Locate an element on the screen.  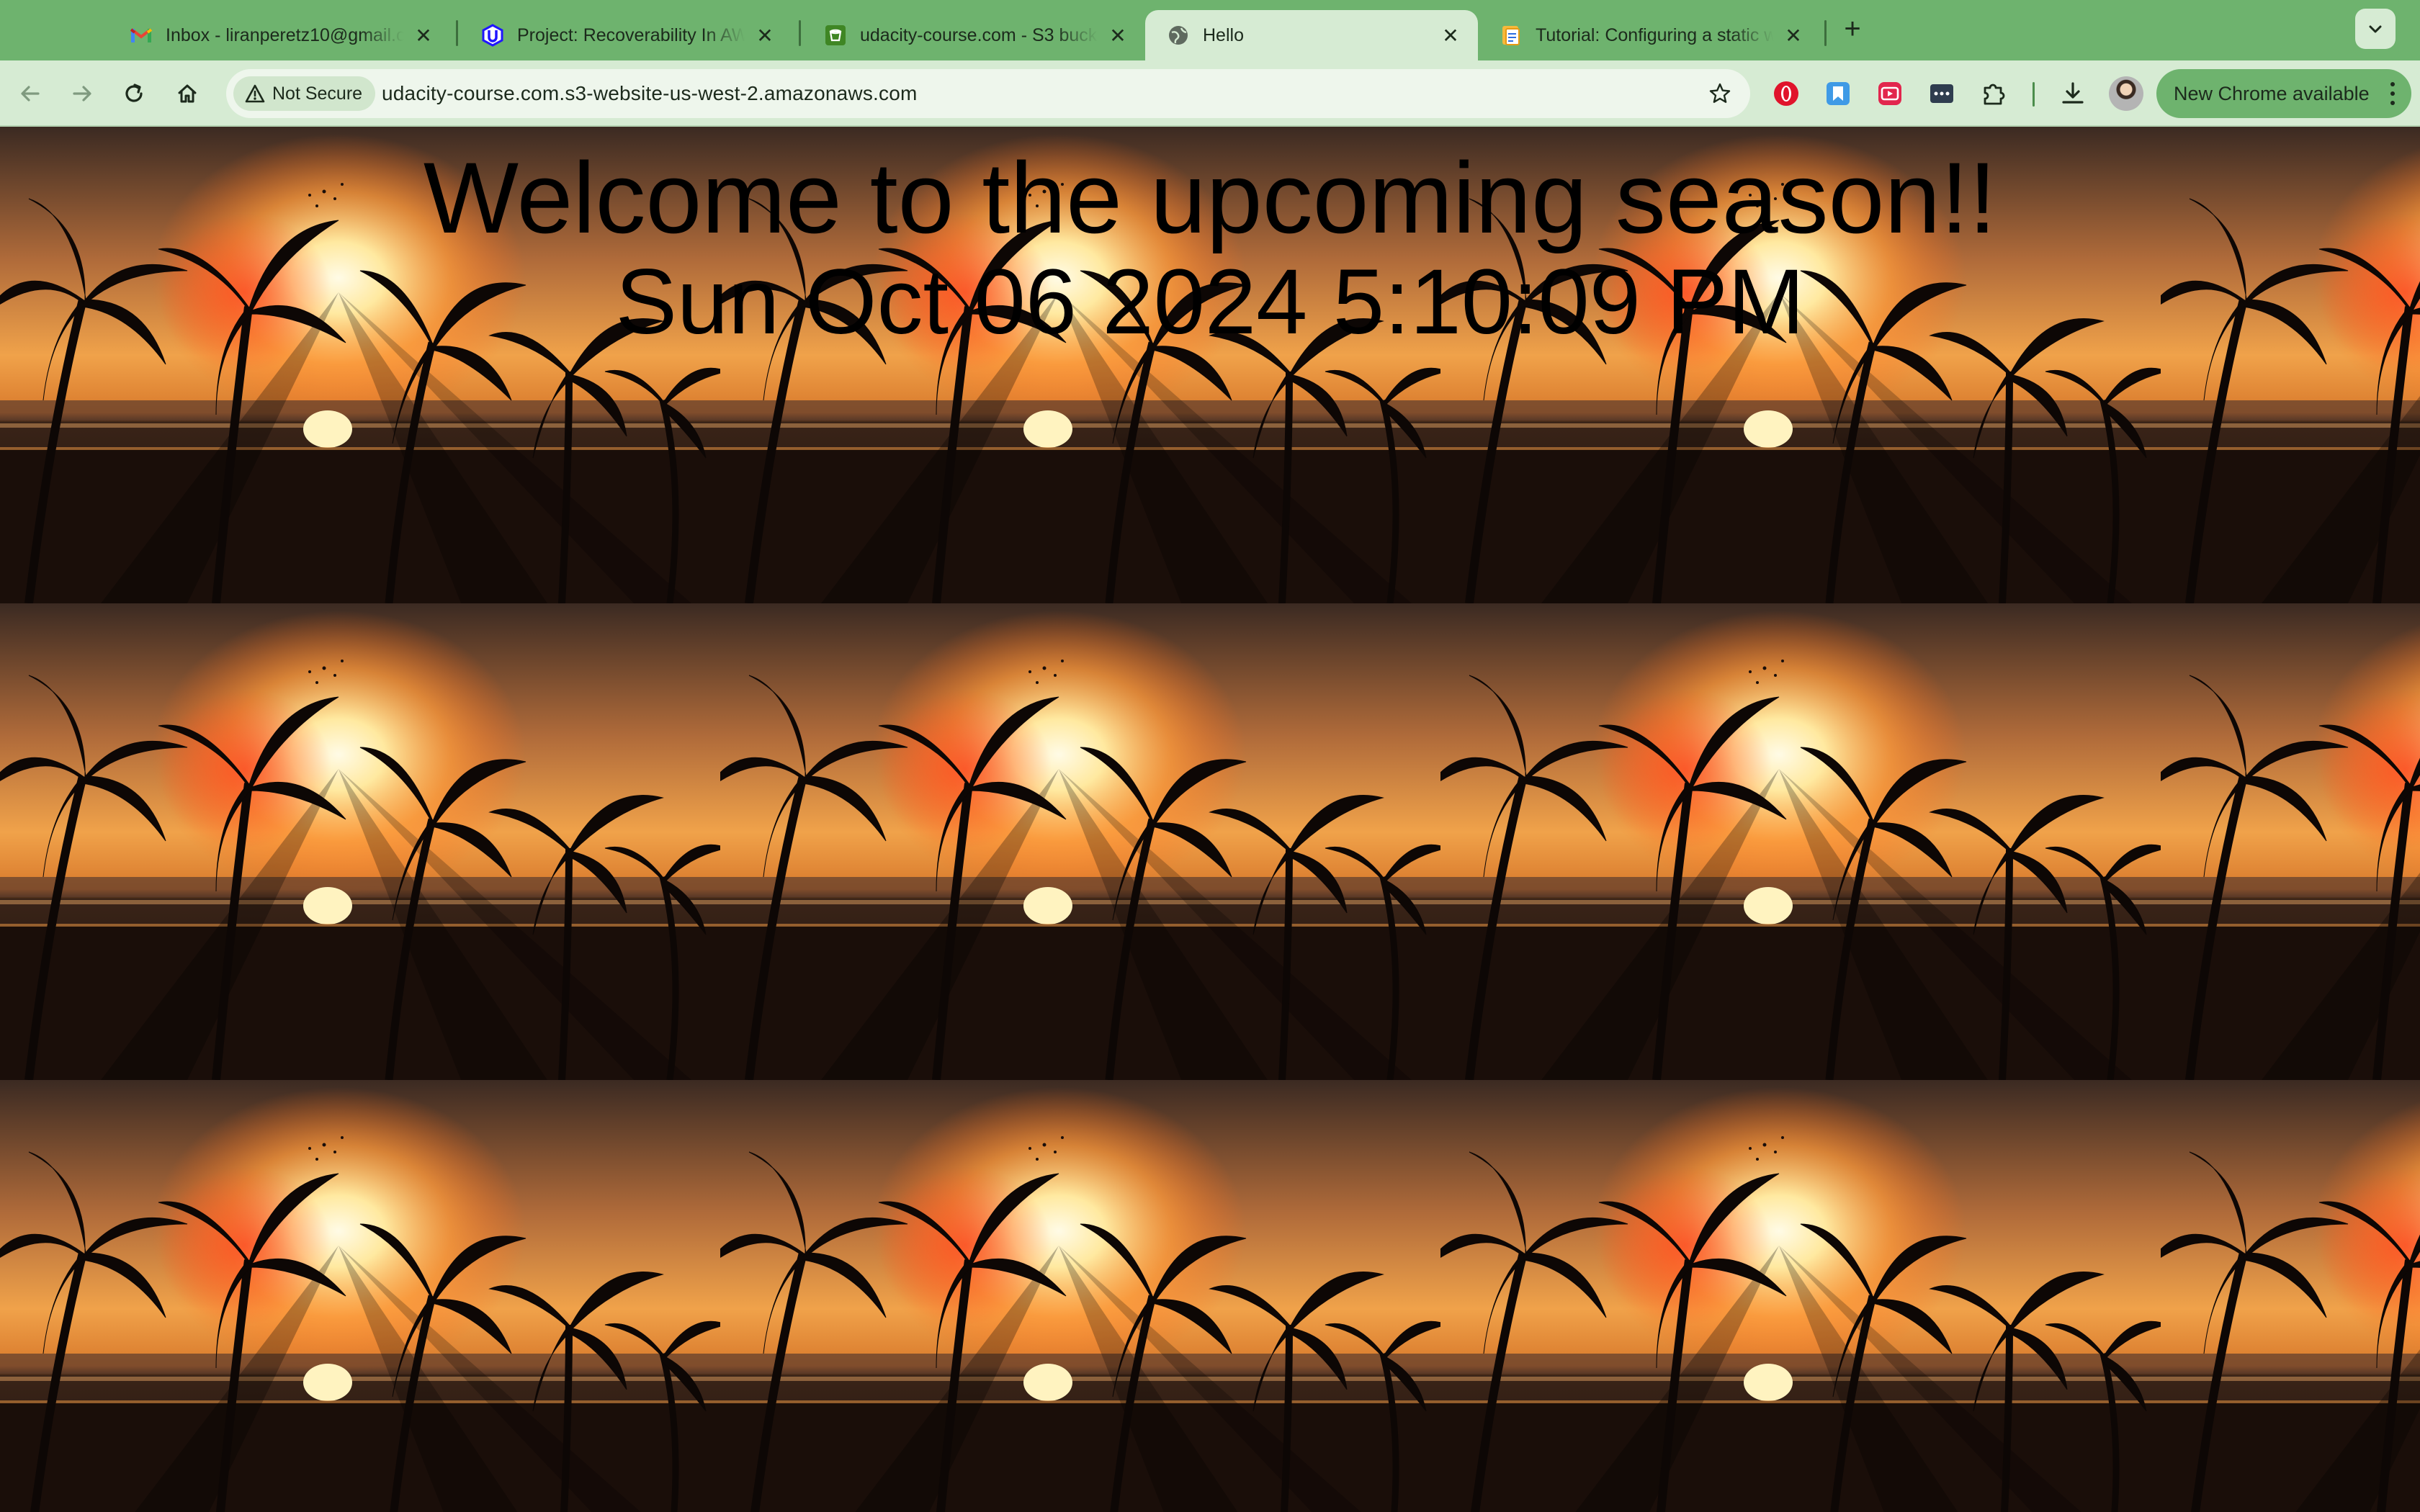
forward-arrow-icon is located at coordinates (82, 94).